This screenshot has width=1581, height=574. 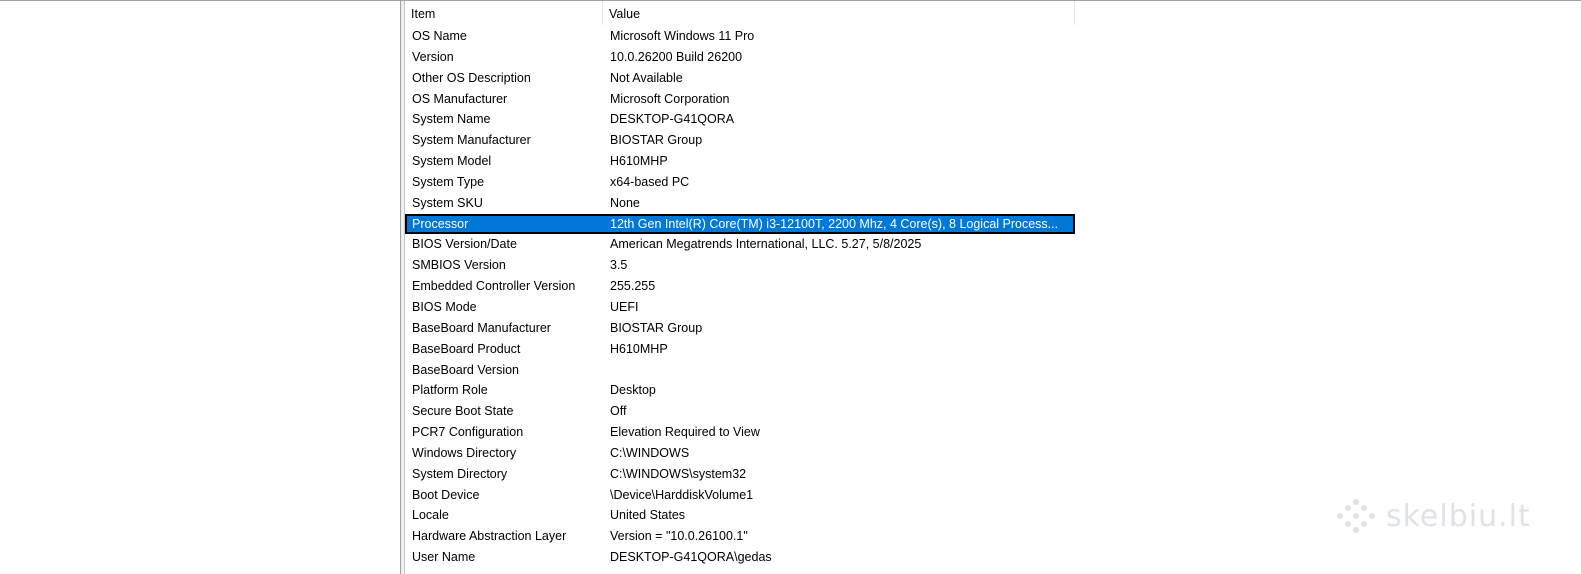 I want to click on table-row: System Manufacturer BIOSTAR Group, so click(x=740, y=140).